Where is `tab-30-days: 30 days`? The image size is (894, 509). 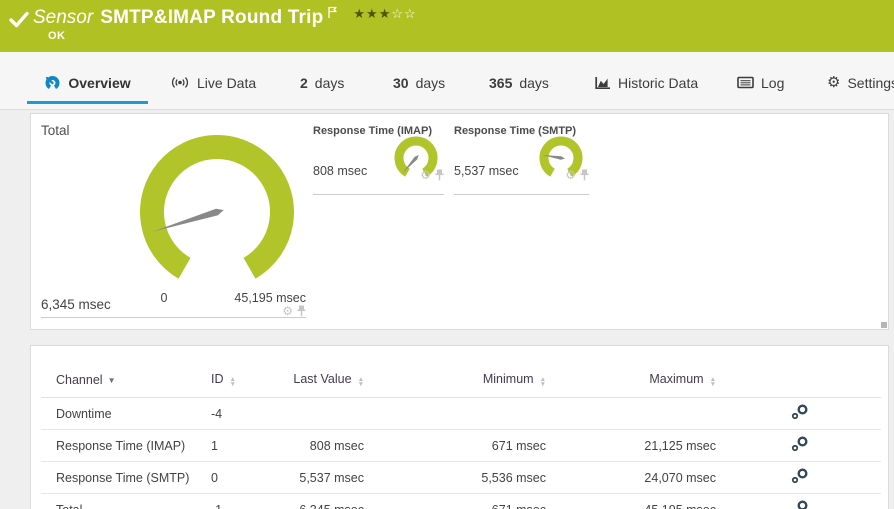
tab-30-days: 30 days is located at coordinates (419, 82).